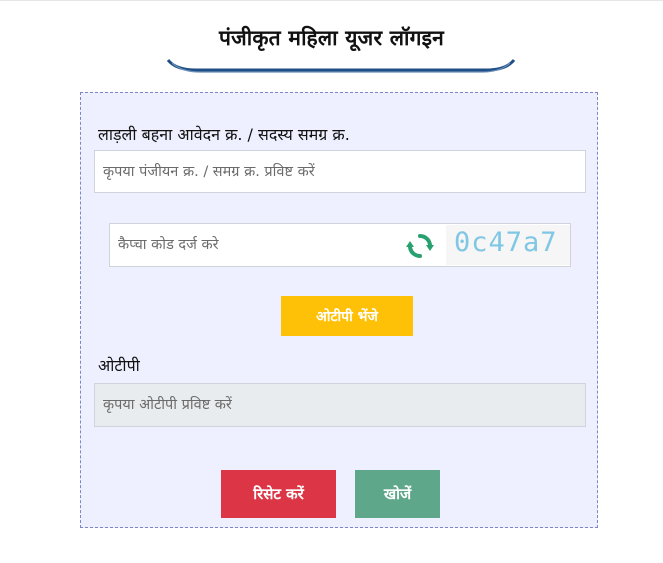 The image size is (663, 563). I want to click on captcha-group: 0c47a7, so click(340, 245).